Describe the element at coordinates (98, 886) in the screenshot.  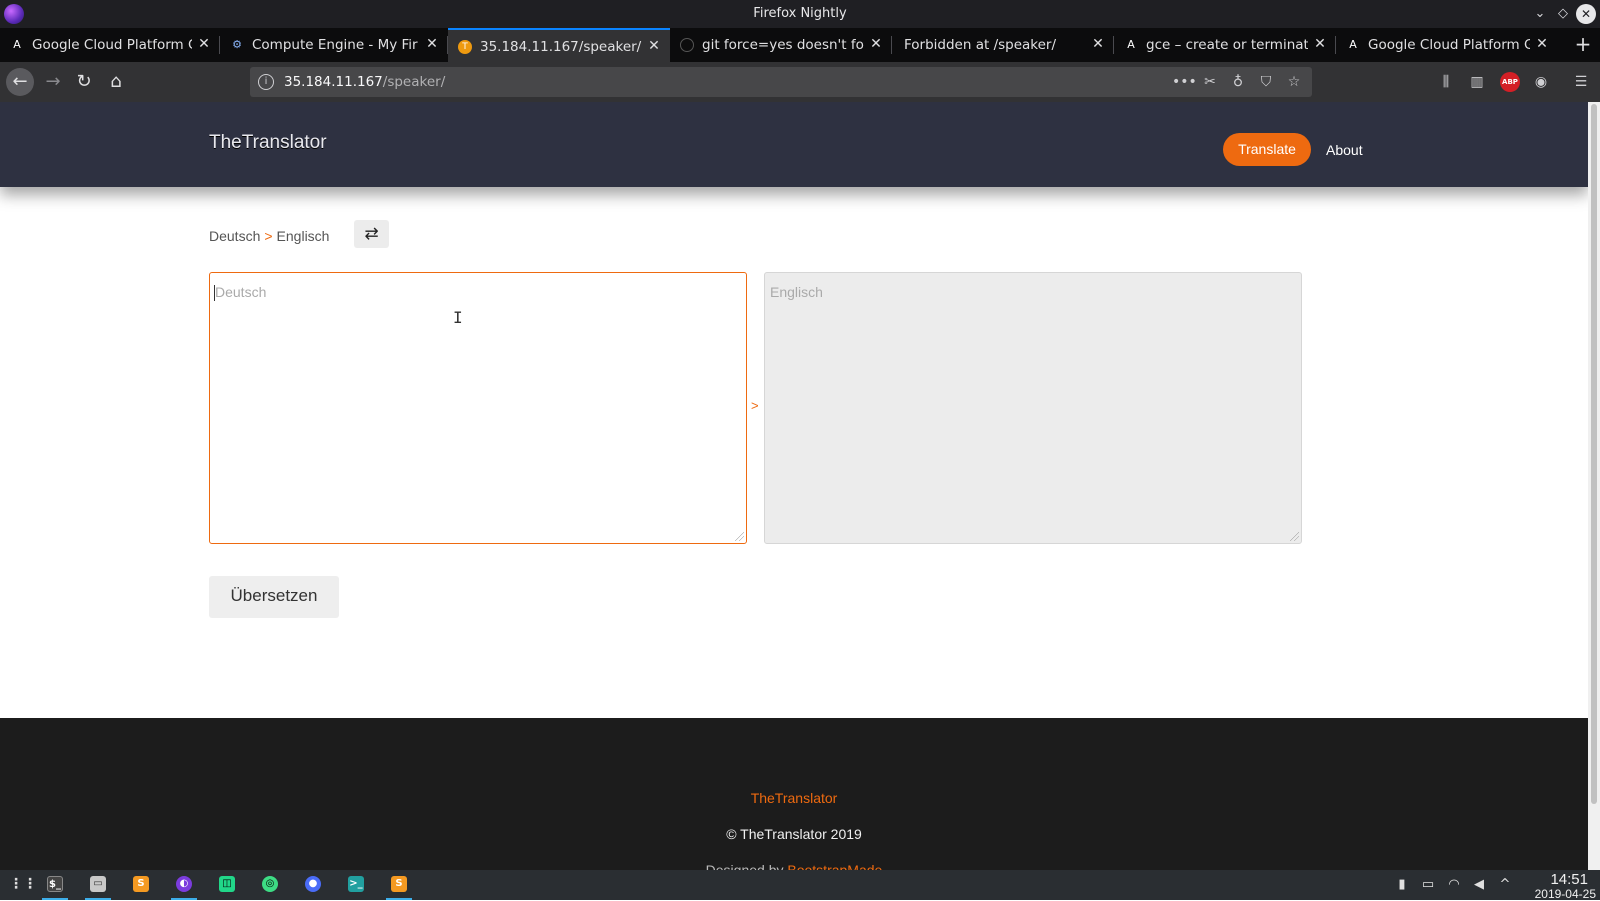
I see `file-manager-task-icon: ▭` at that location.